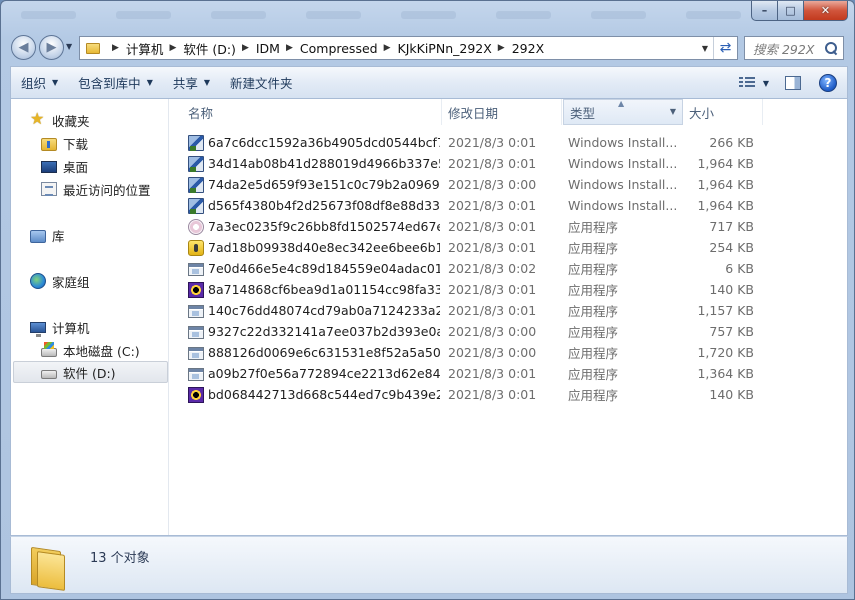  What do you see at coordinates (209, 48) in the screenshot?
I see `breadcrumb-drive-d: 软件 (D:)` at bounding box center [209, 48].